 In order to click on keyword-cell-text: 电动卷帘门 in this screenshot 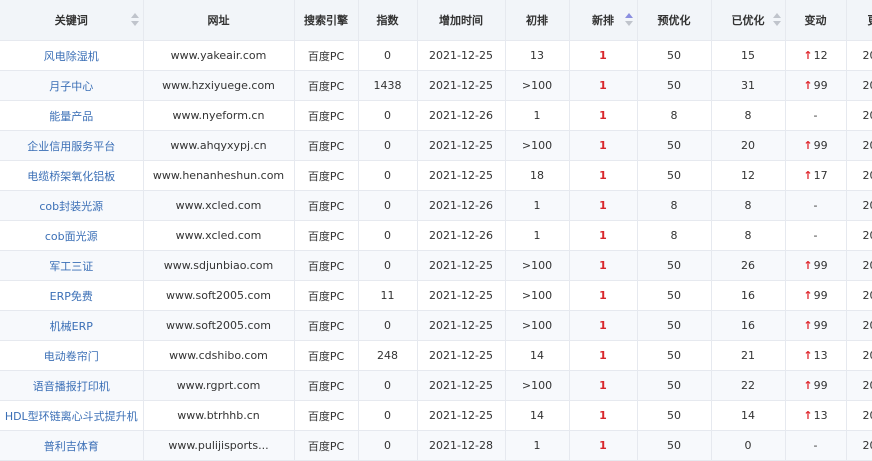, I will do `click(71, 356)`.